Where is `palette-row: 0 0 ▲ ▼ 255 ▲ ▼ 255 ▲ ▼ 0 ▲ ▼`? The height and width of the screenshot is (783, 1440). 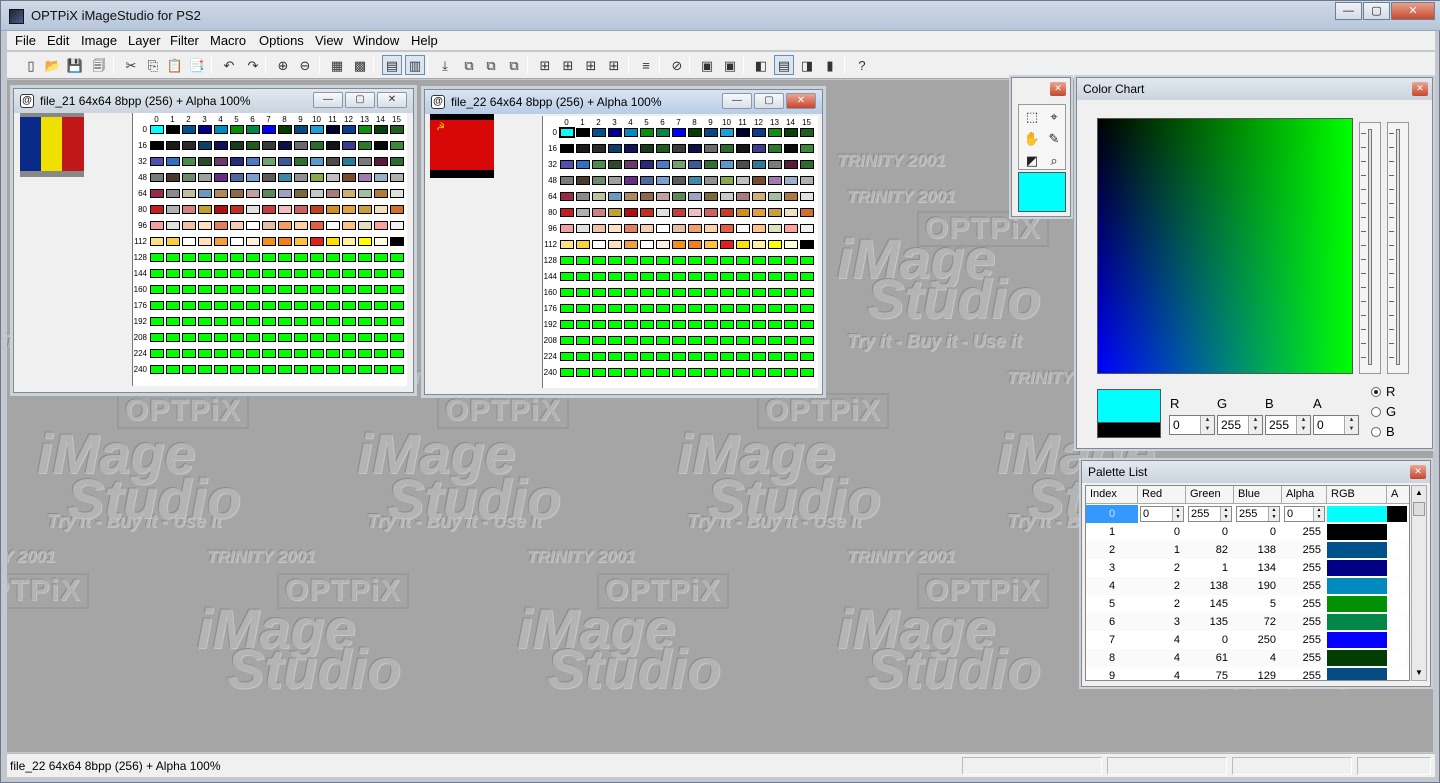
palette-row: 0 0 ▲ ▼ 255 ▲ ▼ 255 ▲ ▼ 0 ▲ ▼ is located at coordinates (1247, 514).